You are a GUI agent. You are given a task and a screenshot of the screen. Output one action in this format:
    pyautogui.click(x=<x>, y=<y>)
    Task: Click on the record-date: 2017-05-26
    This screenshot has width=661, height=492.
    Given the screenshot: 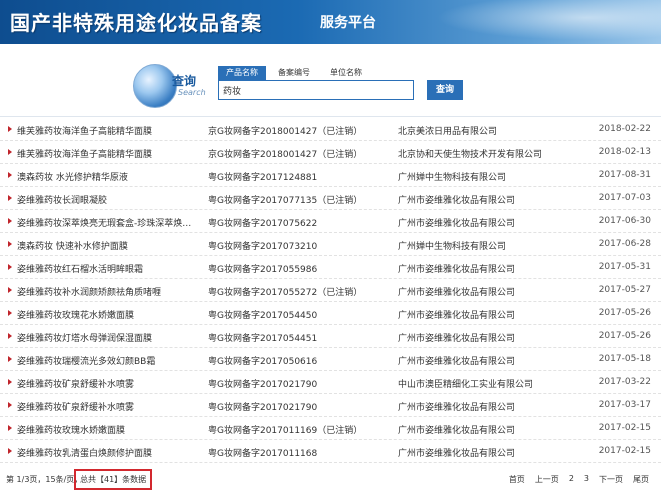 What is the action you would take?
    pyautogui.click(x=624, y=336)
    